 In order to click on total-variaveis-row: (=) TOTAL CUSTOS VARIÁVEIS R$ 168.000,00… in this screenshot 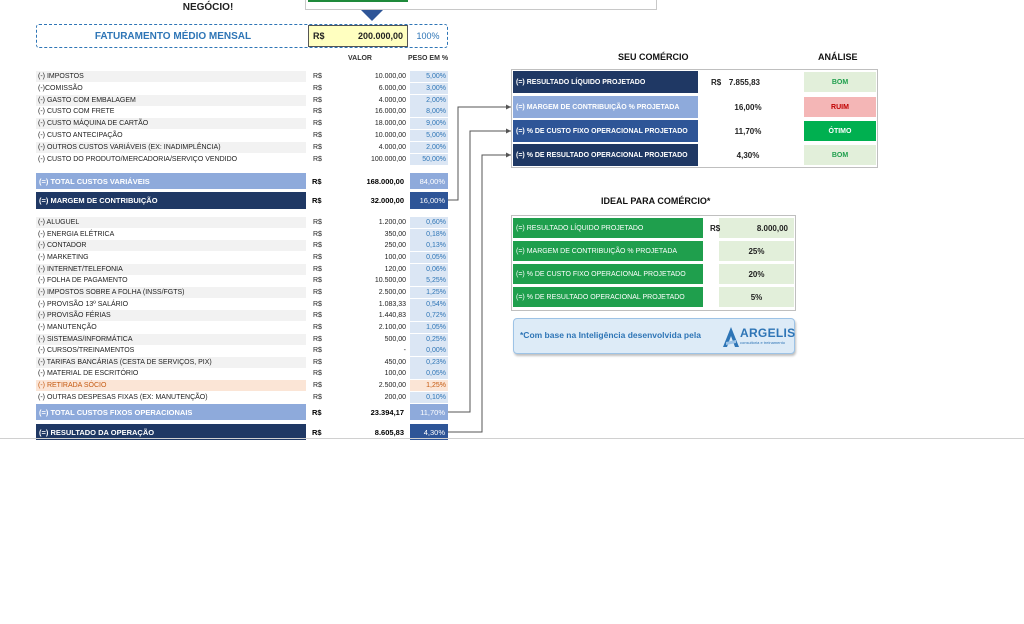, I will do `click(242, 181)`.